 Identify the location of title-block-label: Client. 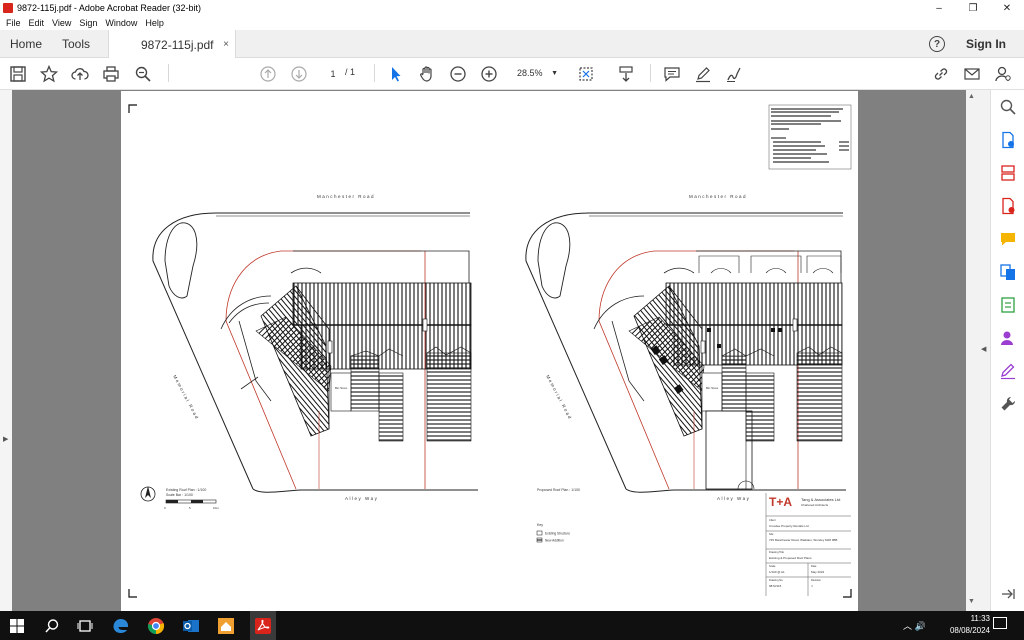
(772, 520).